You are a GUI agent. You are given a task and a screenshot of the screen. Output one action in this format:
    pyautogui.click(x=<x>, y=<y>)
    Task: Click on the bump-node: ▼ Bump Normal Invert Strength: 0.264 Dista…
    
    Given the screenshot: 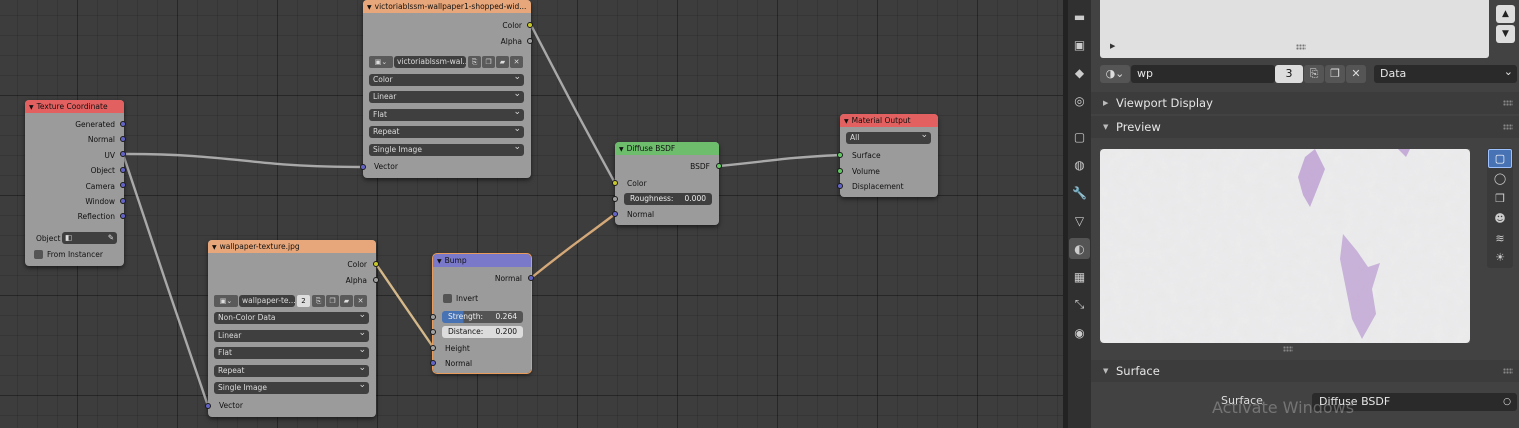 What is the action you would take?
    pyautogui.click(x=482, y=313)
    